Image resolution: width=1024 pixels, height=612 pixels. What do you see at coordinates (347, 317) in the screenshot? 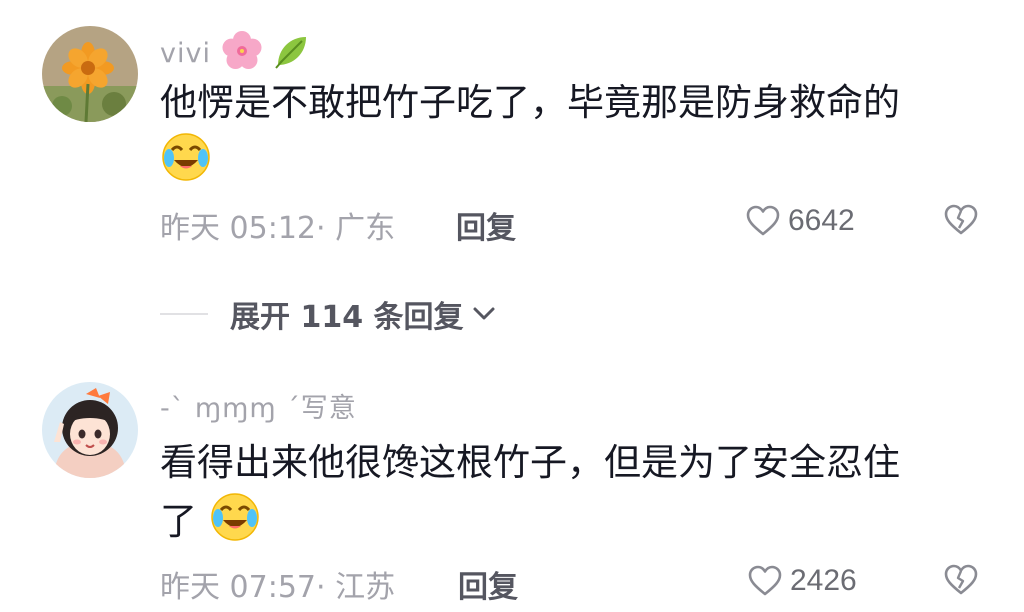
I see `expand-replies-label: 展开 114 条回复` at bounding box center [347, 317].